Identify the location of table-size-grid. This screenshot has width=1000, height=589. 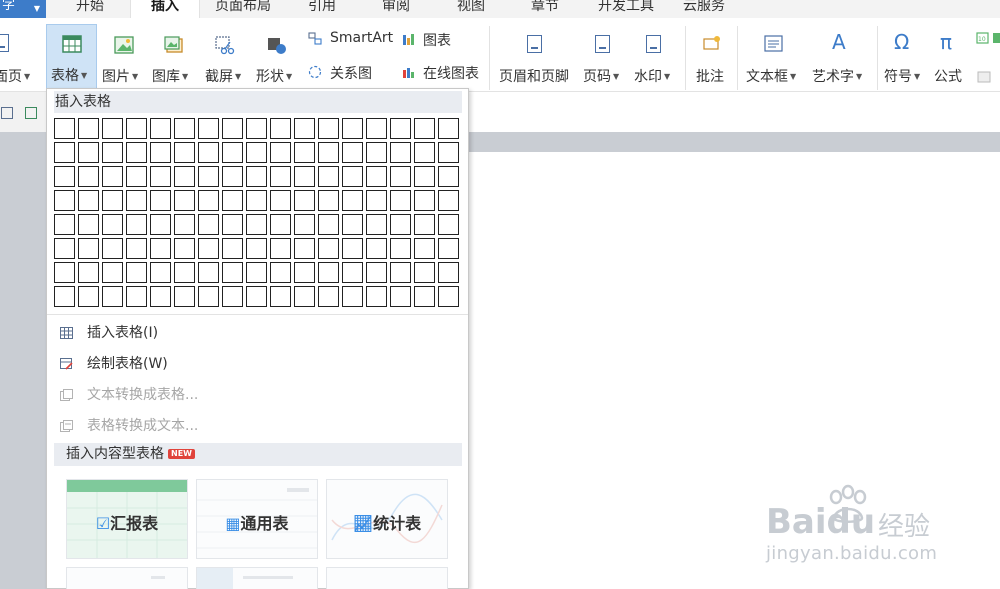
(258, 214).